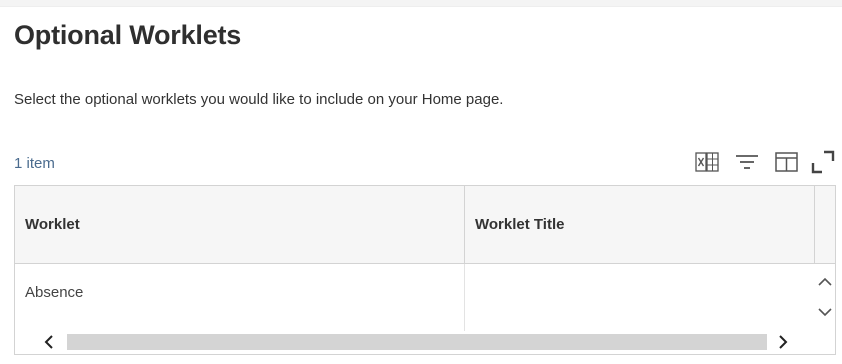  Describe the element at coordinates (825, 282) in the screenshot. I see `scroll-up-icon` at that location.